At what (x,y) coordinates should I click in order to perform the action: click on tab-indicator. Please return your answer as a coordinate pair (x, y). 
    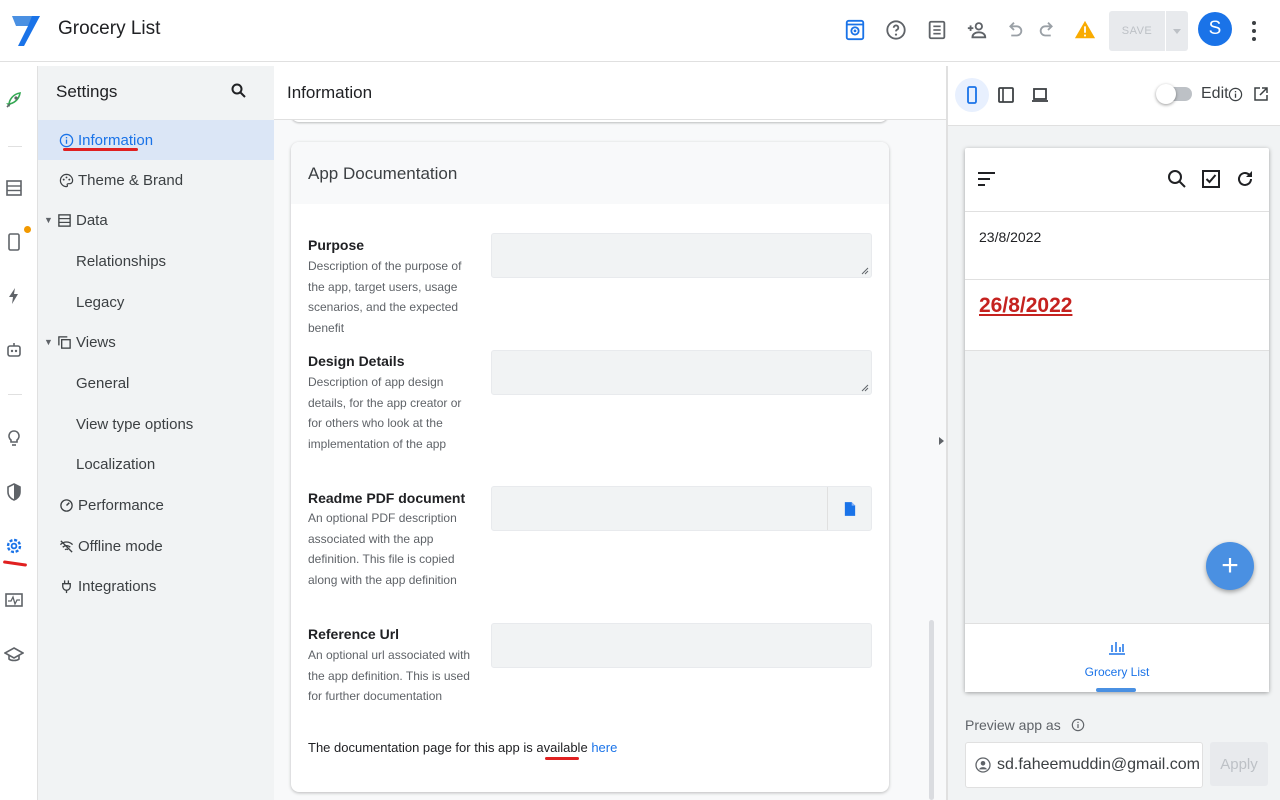
    Looking at the image, I should click on (1116, 690).